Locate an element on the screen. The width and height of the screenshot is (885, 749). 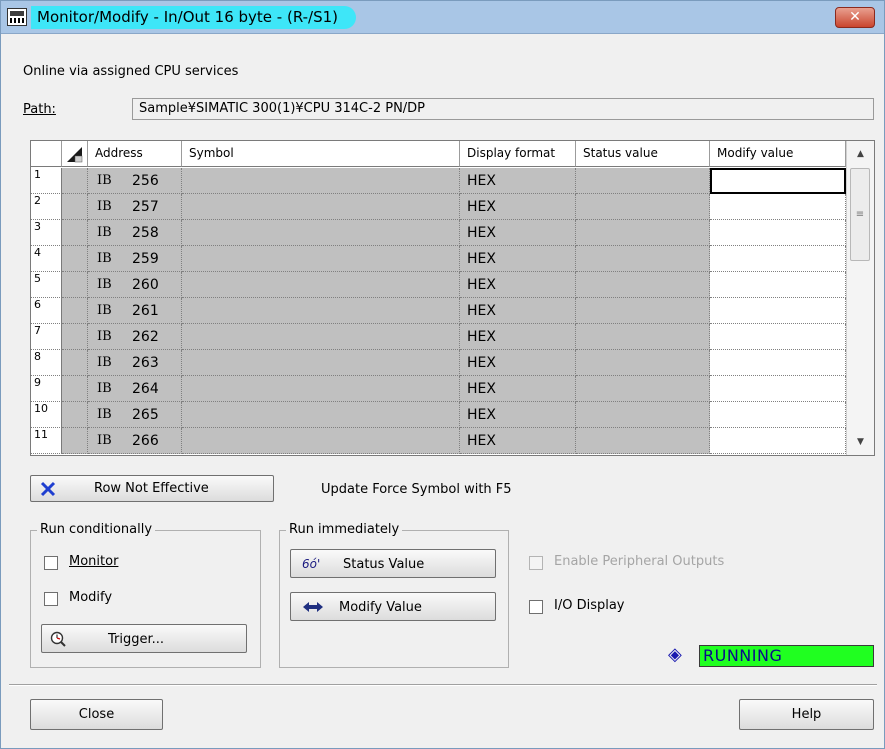
table-row: 6 IB 261 HEX is located at coordinates (438, 311).